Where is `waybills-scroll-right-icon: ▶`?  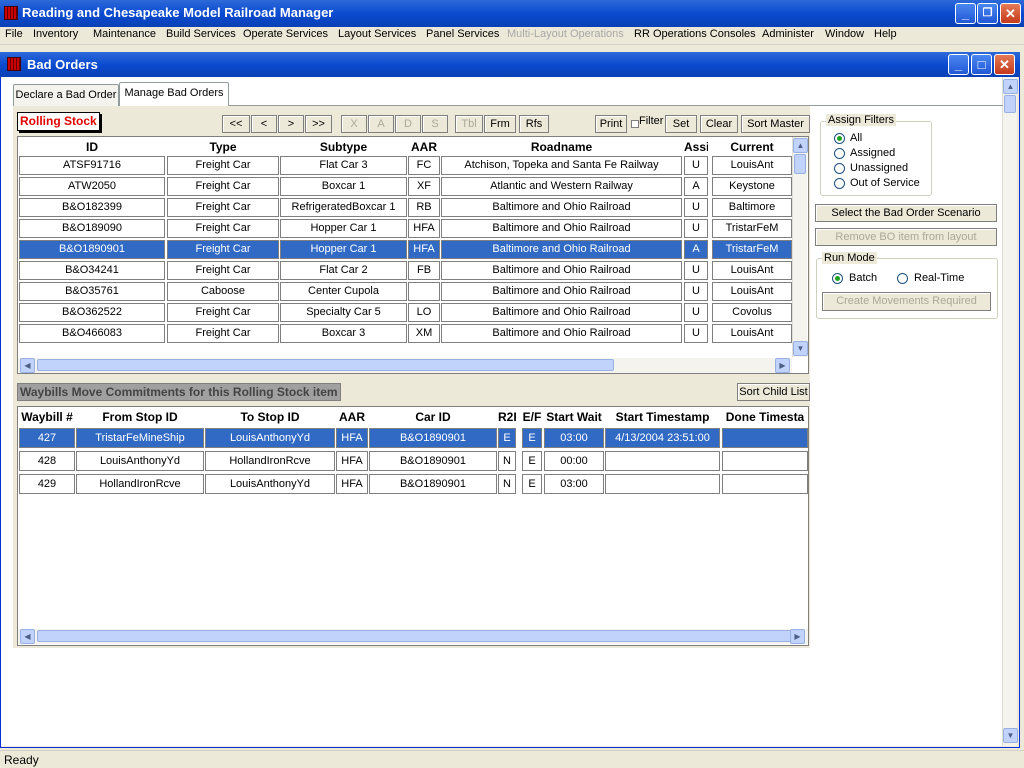 waybills-scroll-right-icon: ▶ is located at coordinates (797, 636).